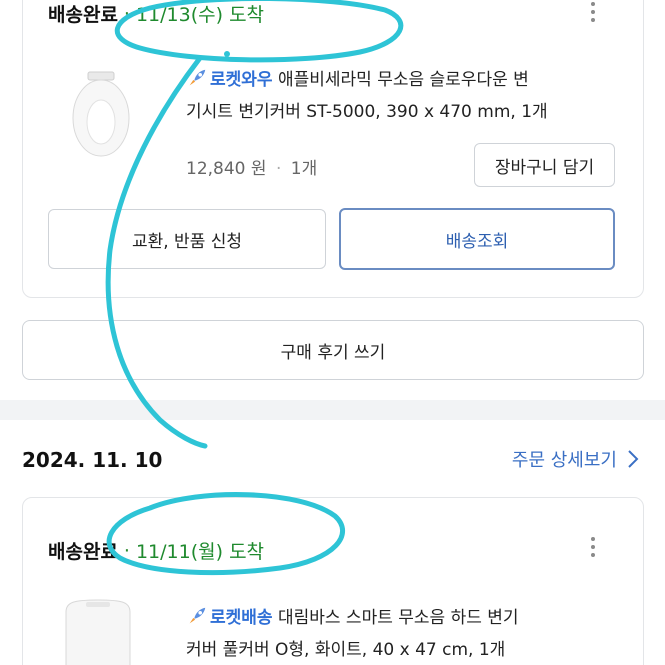 Image resolution: width=665 pixels, height=665 pixels. I want to click on product-line2: 커버 풀커버 O형, 화이트, 40 x 47 cm, 1개, so click(346, 650).